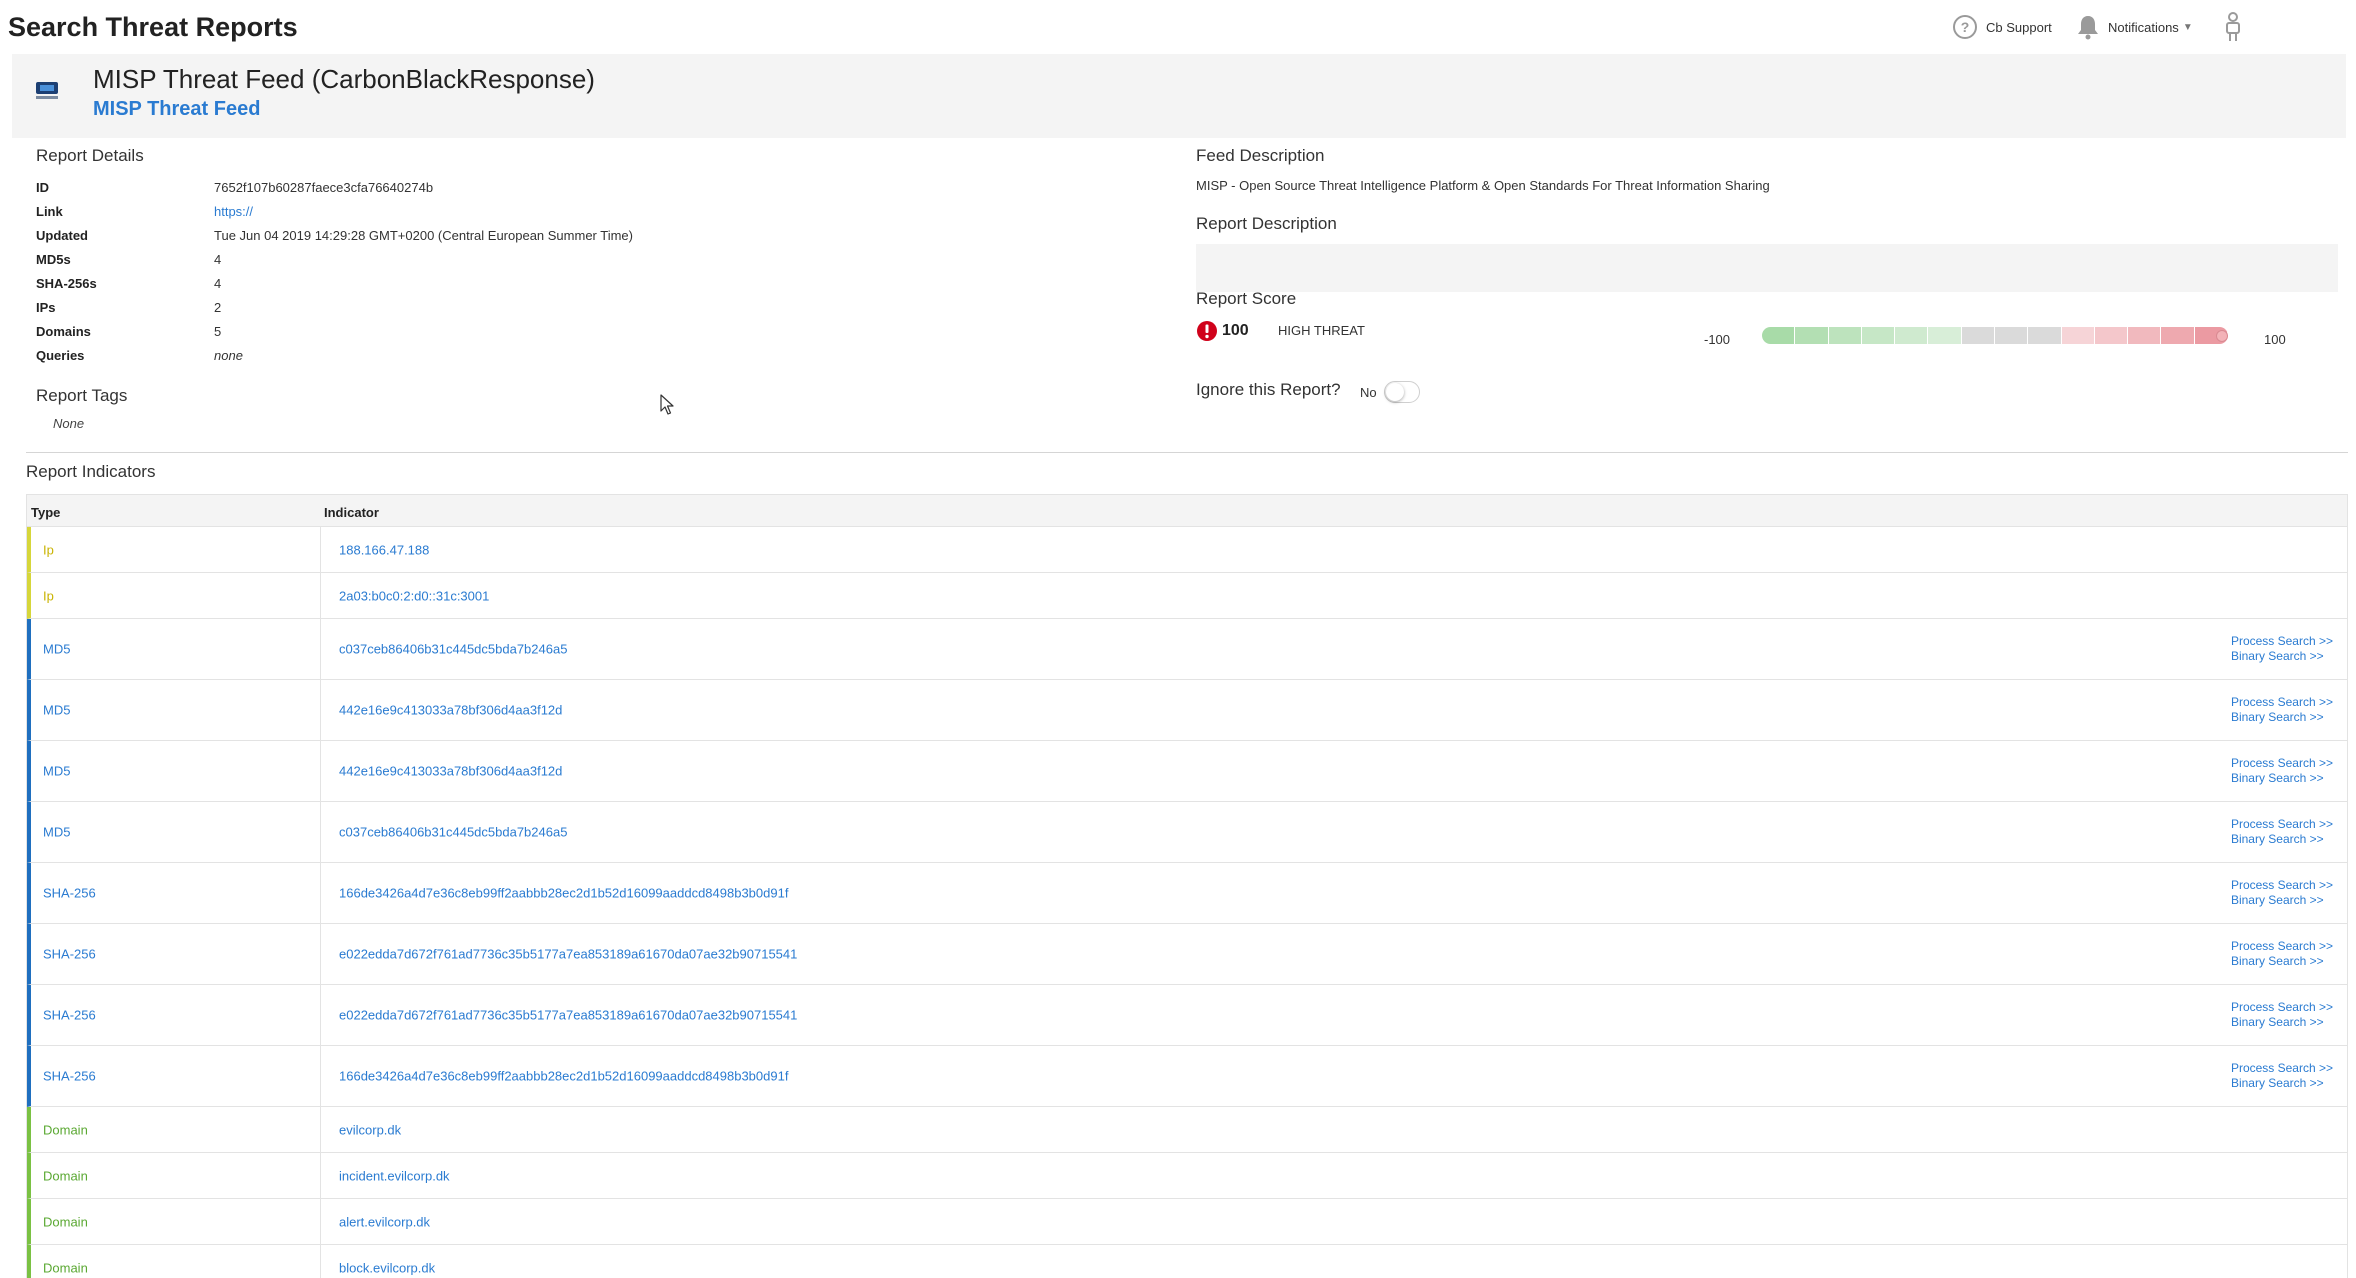 This screenshot has height=1278, width=2356. What do you see at coordinates (351, 512) in the screenshot?
I see `column-header-indicator: Indicator` at bounding box center [351, 512].